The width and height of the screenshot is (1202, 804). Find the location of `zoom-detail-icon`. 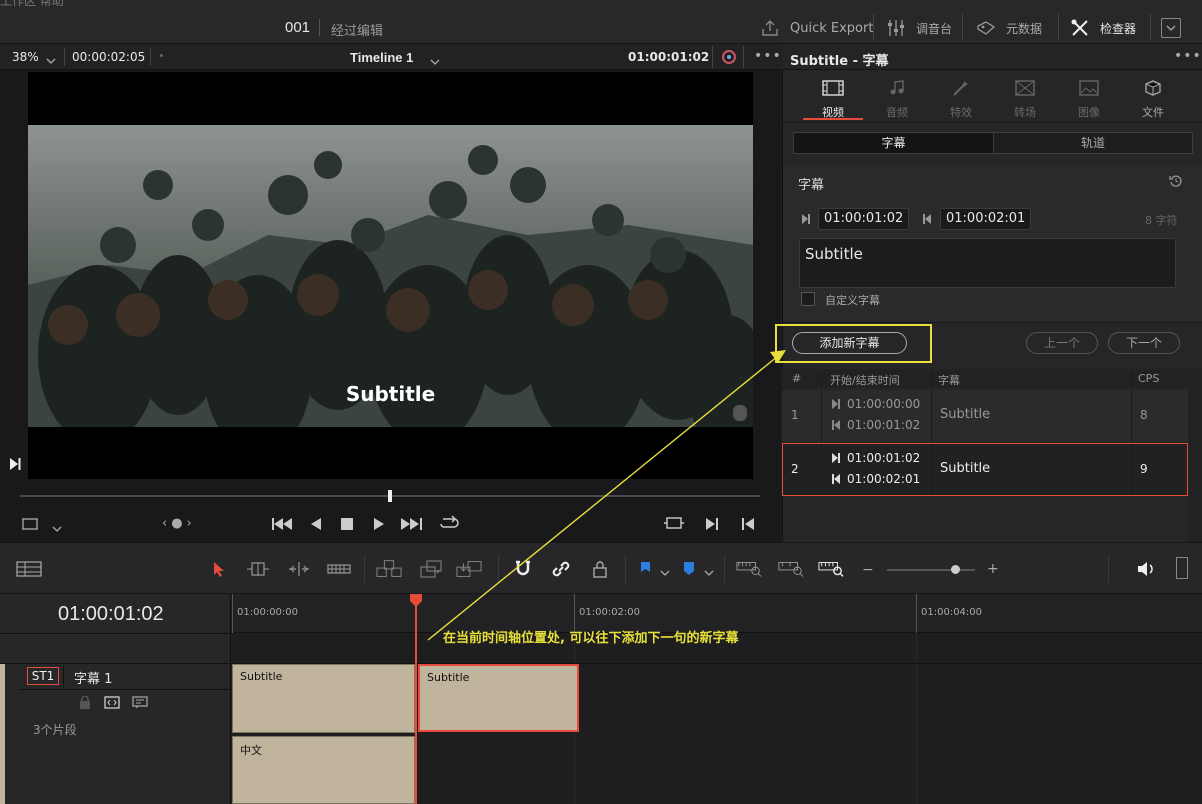

zoom-detail-icon is located at coordinates (791, 569).